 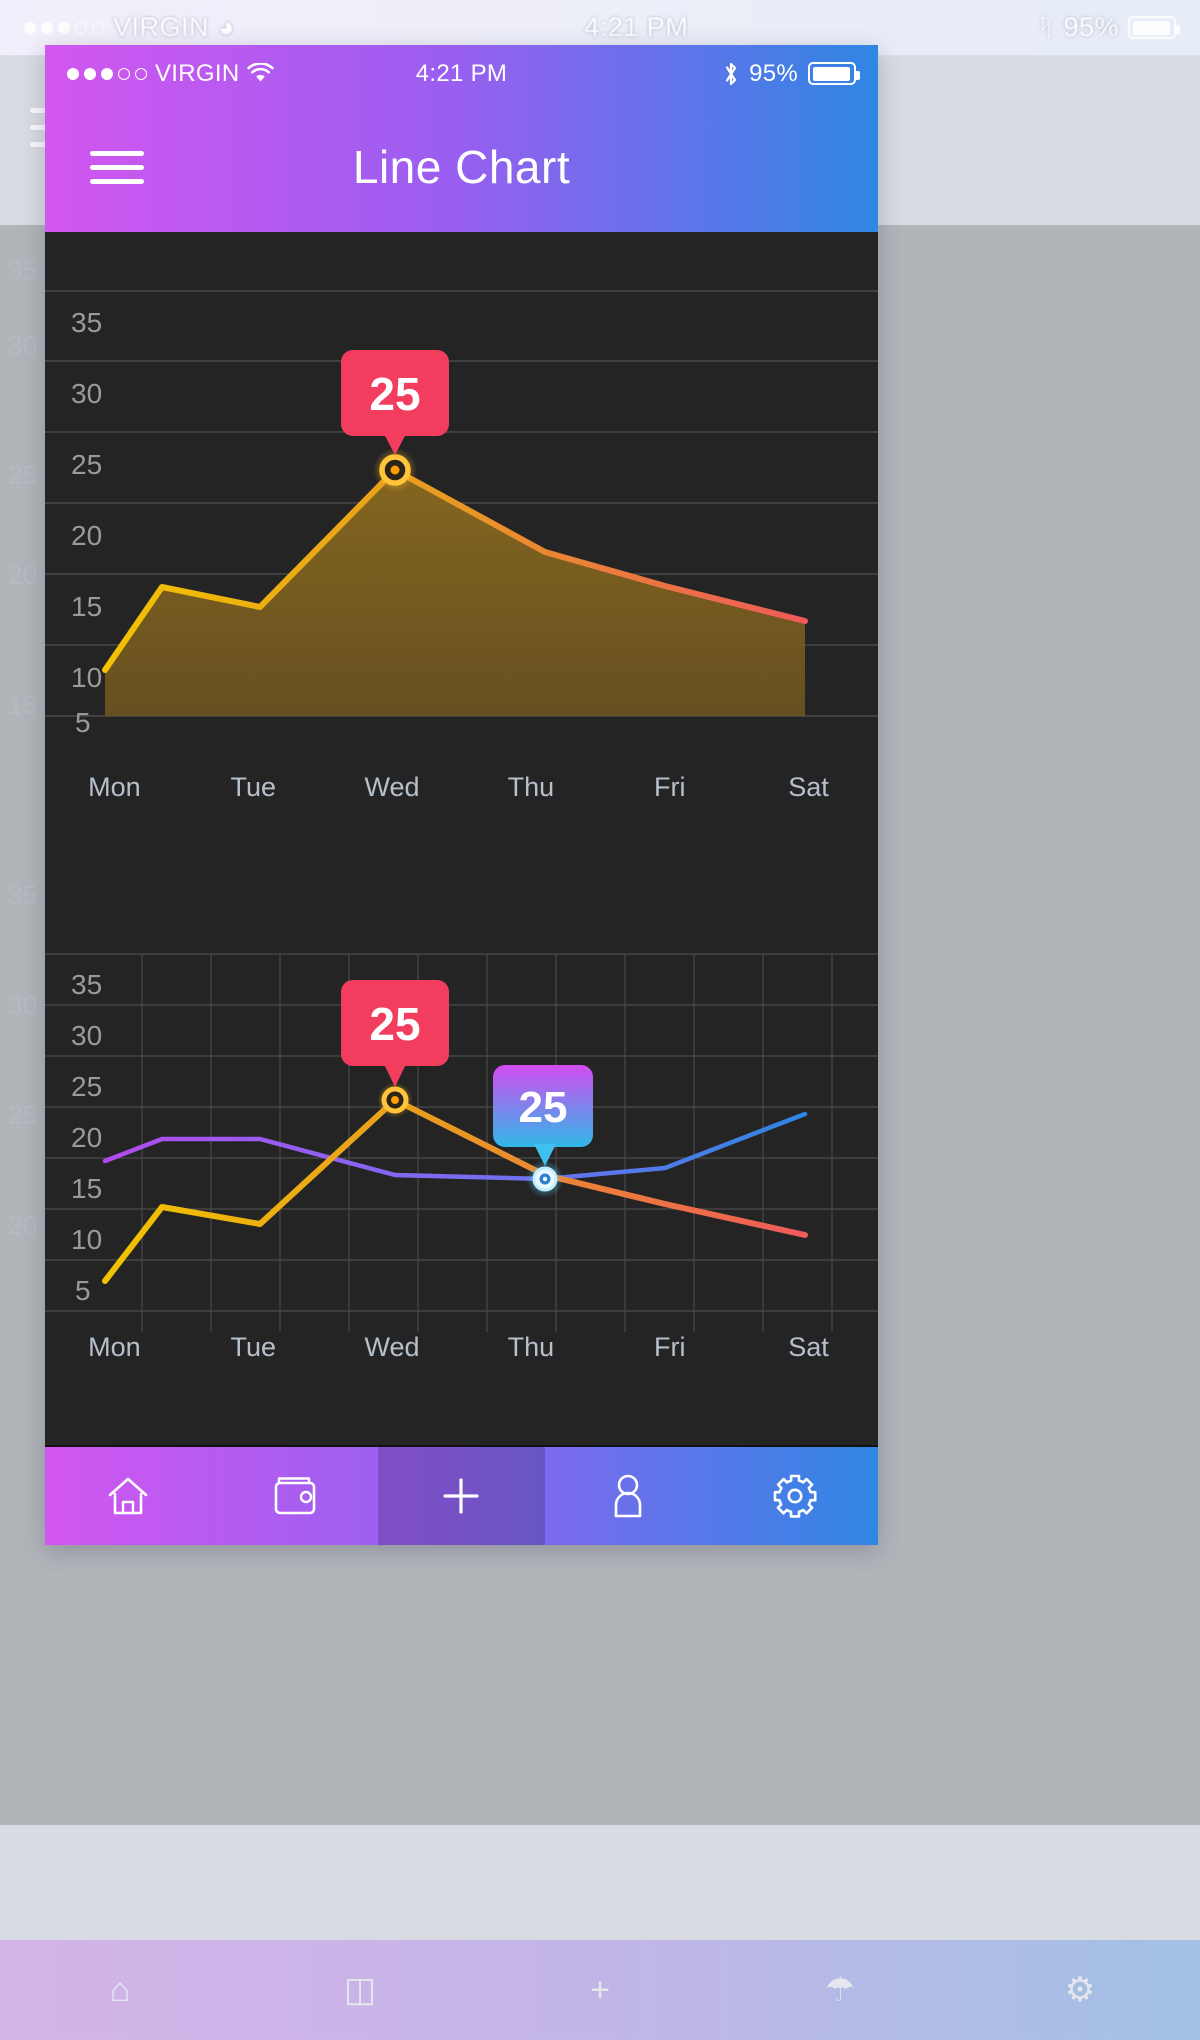 What do you see at coordinates (117, 167) in the screenshot?
I see `hamburger-menu-icon` at bounding box center [117, 167].